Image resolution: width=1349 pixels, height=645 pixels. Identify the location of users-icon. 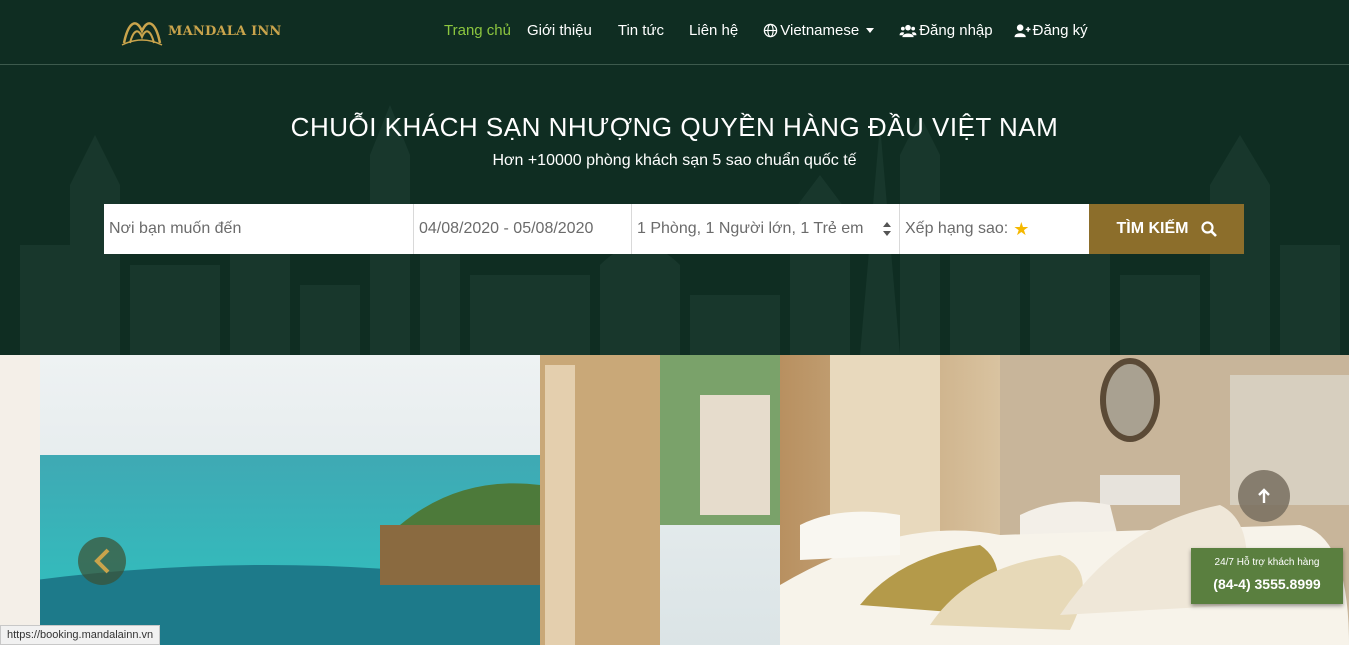
(908, 31).